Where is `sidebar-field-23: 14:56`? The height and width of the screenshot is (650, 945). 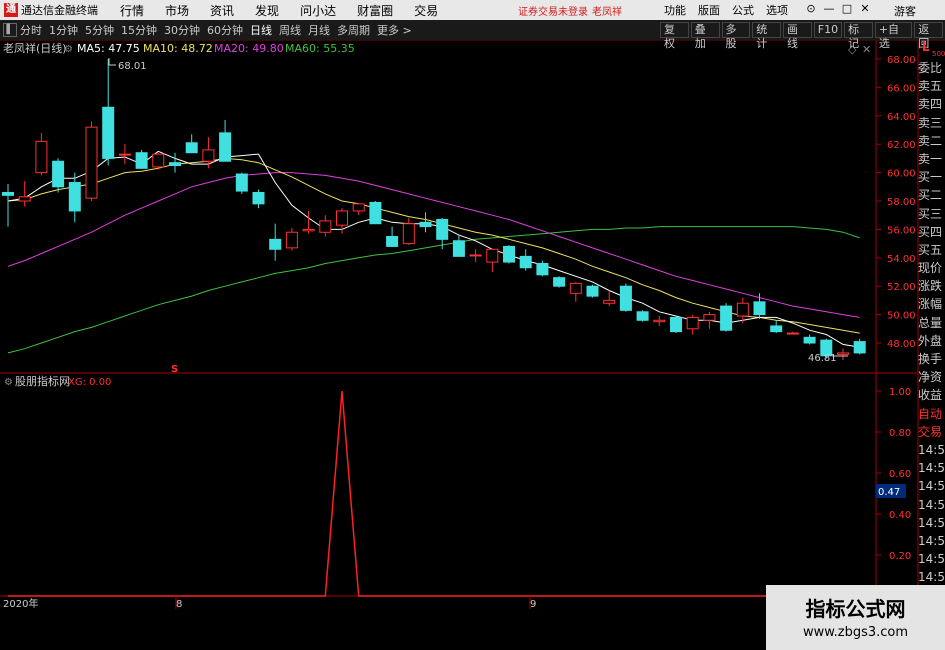
sidebar-field-23: 14:56 is located at coordinates (931, 486).